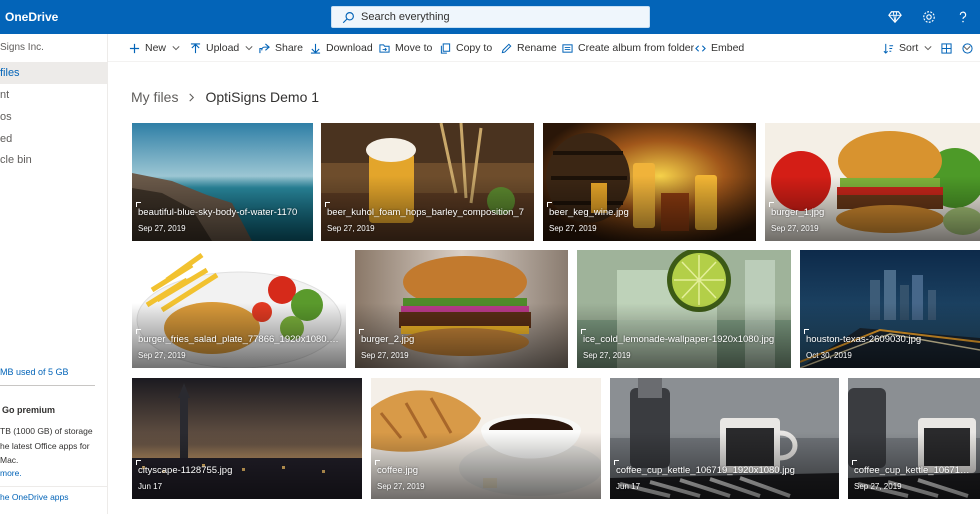 This screenshot has width=980, height=514. I want to click on file-tile: burger_2.jpg Sep 27, 2019, so click(461, 309).